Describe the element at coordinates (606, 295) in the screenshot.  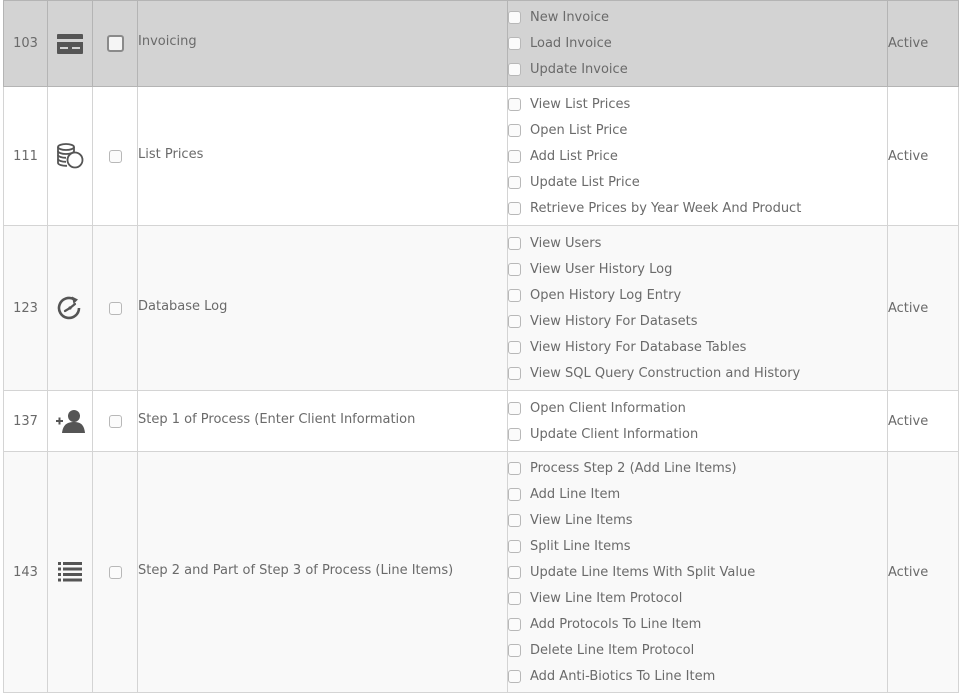
I see `permission-label: Open History Log Entry` at that location.